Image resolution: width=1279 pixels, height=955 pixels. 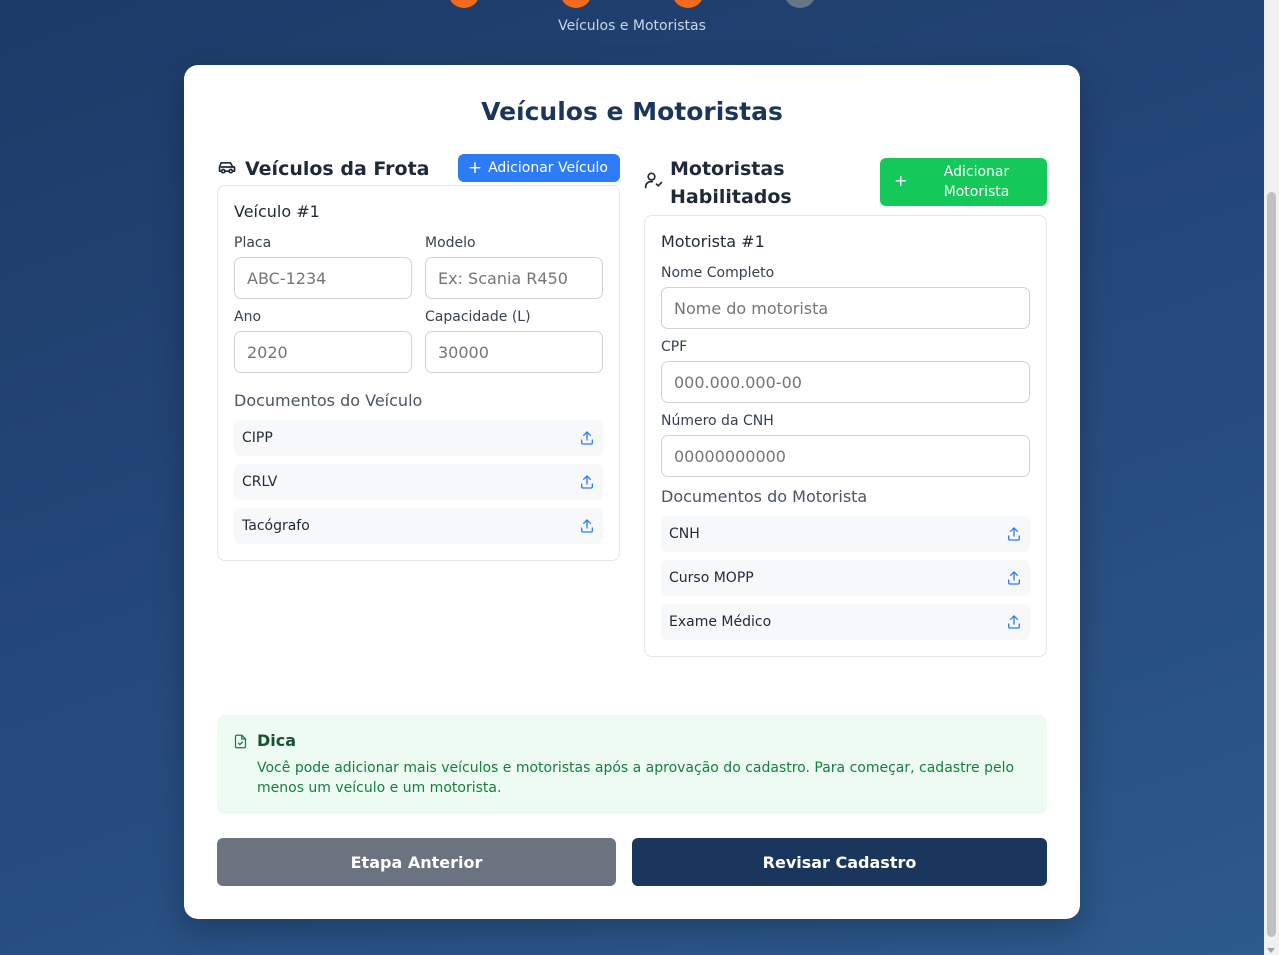 What do you see at coordinates (418, 438) in the screenshot?
I see `vehicle-doc-cipp: CIPP` at bounding box center [418, 438].